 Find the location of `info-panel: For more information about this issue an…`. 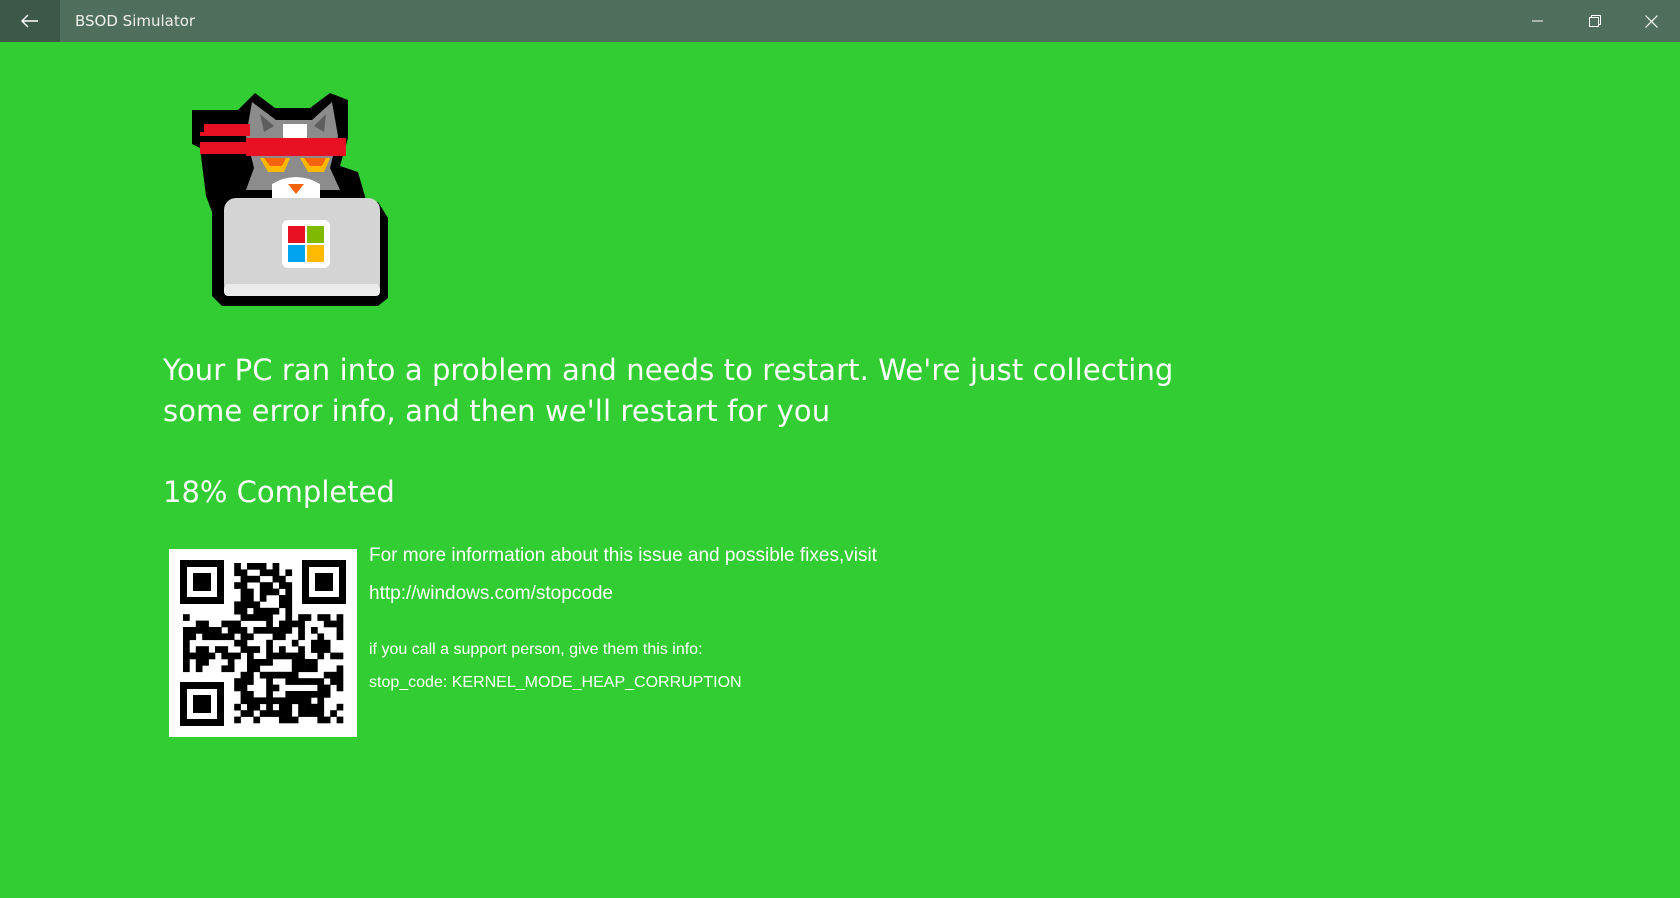

info-panel: For more information about this issue an… is located at coordinates (719, 618).